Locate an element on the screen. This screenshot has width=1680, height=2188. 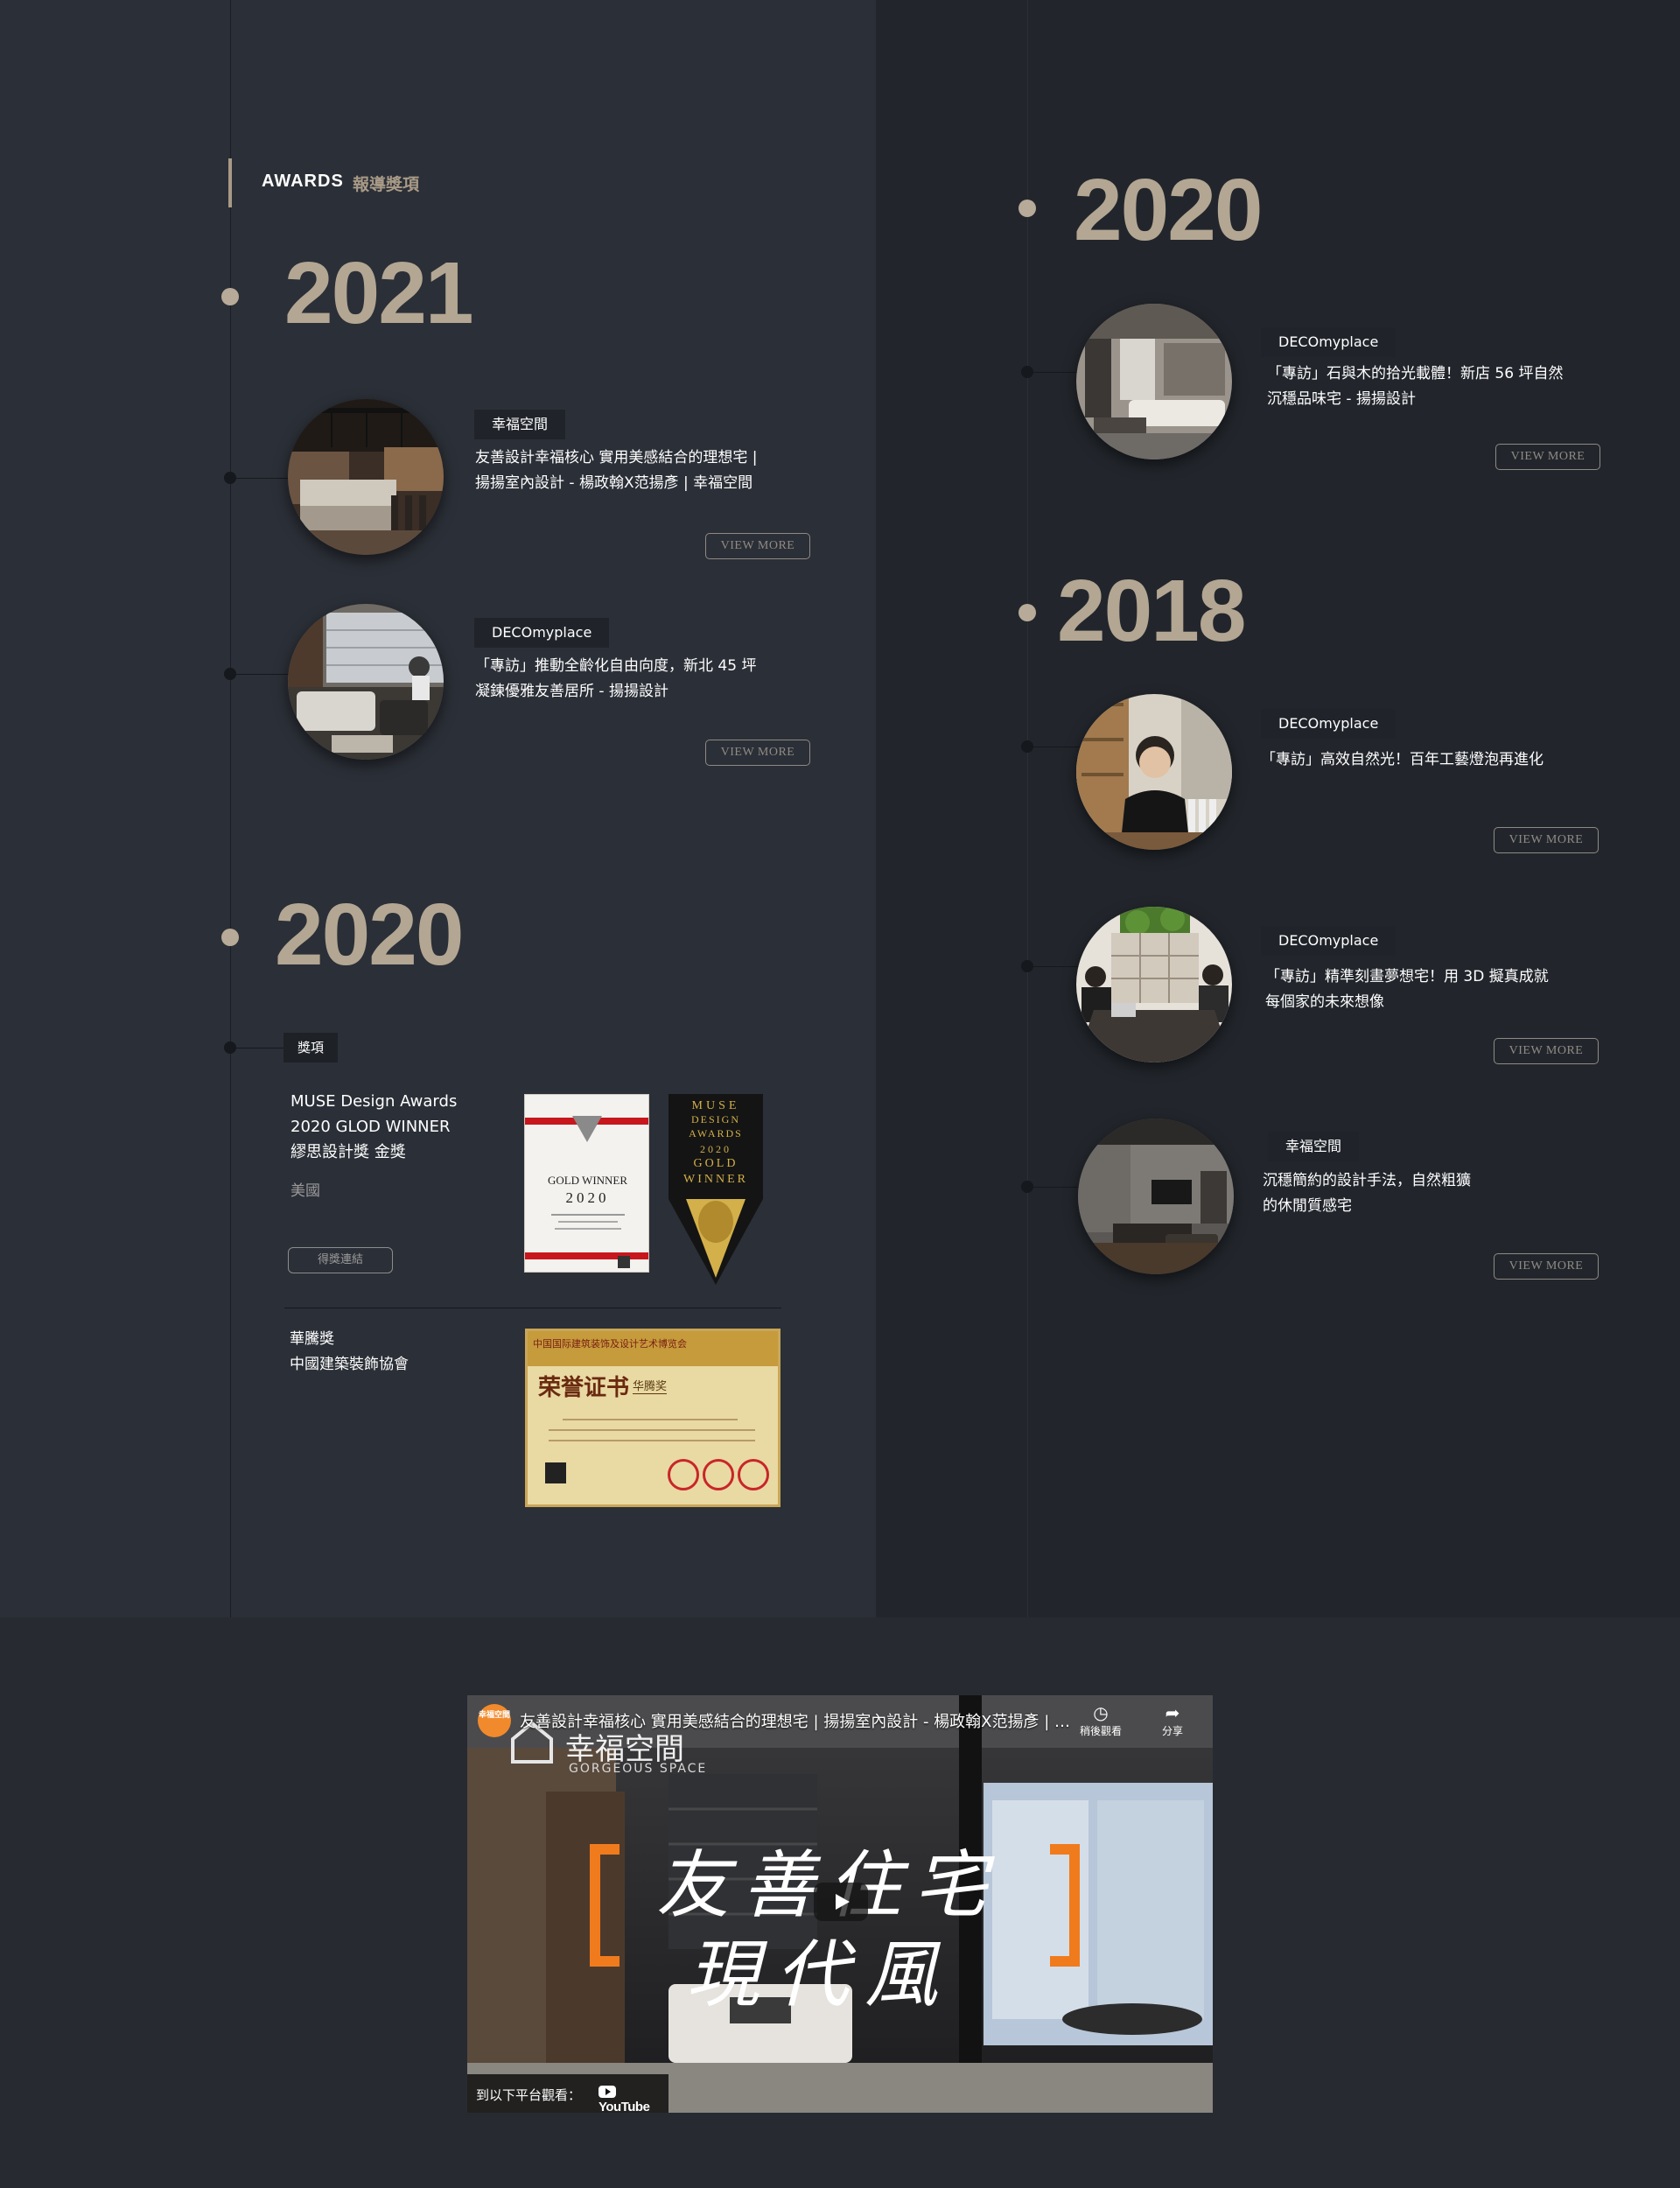
badge-line: WINNER is located at coordinates (715, 1180).